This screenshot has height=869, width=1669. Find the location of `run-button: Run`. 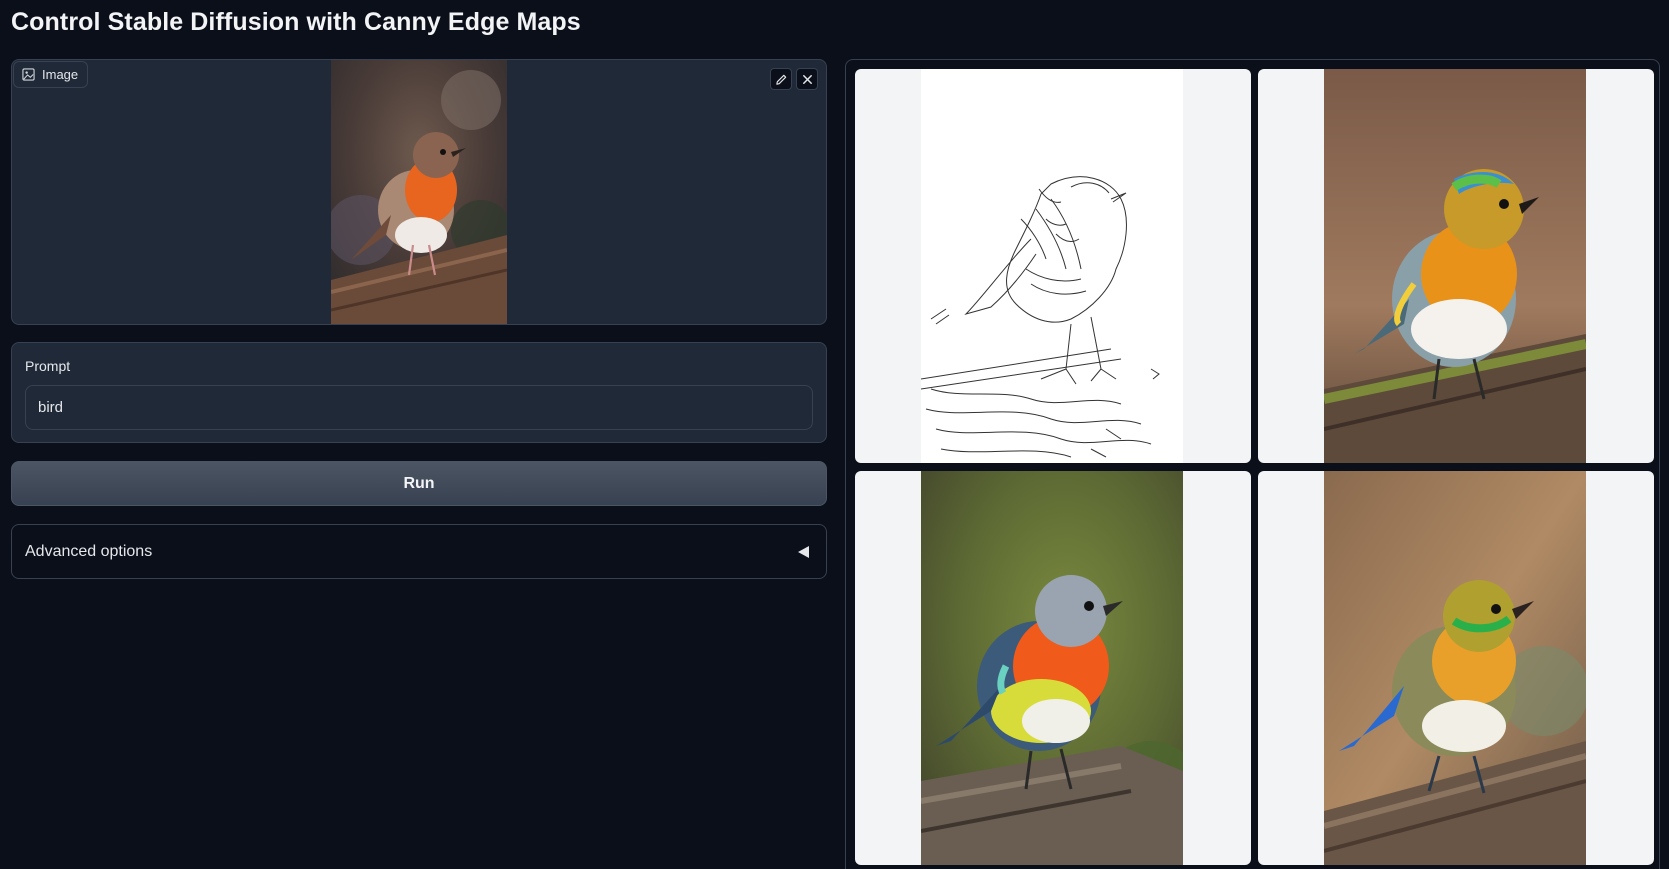

run-button: Run is located at coordinates (419, 483).